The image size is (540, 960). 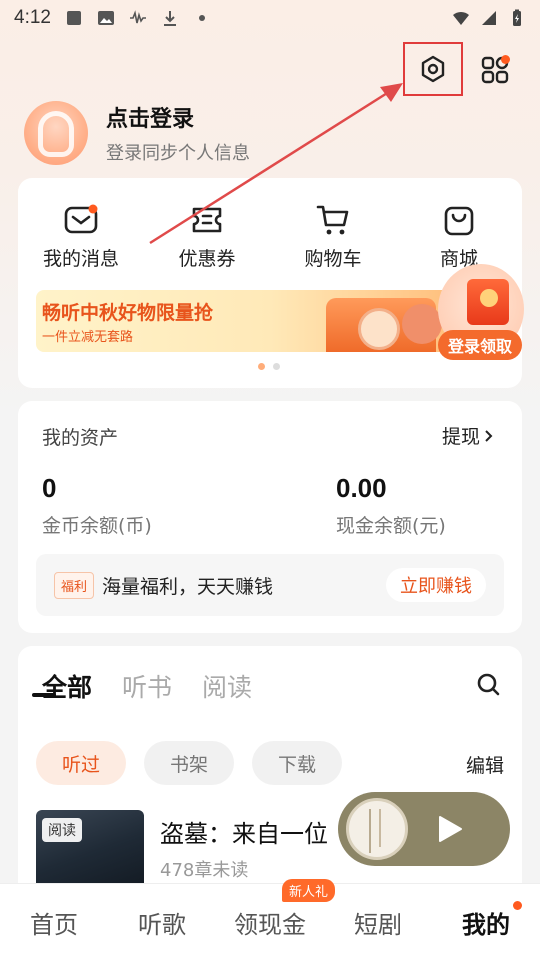 I want to click on nav-mine-dot, so click(x=517, y=905).